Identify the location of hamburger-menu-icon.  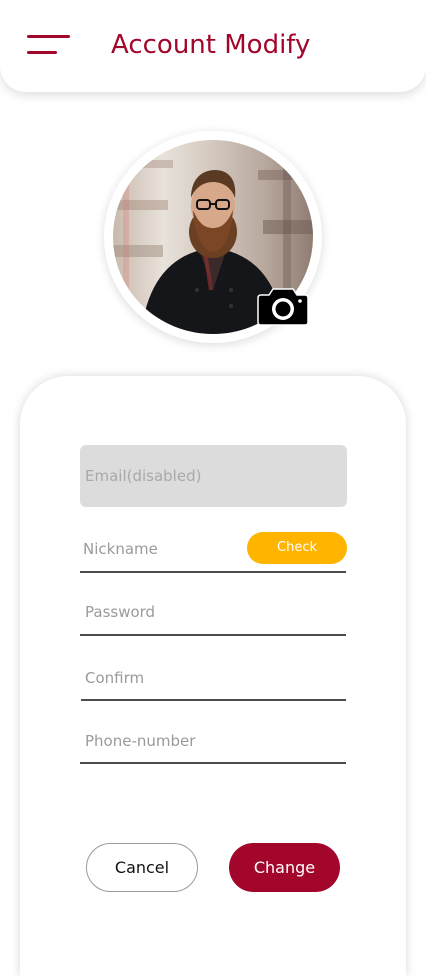
(49, 46).